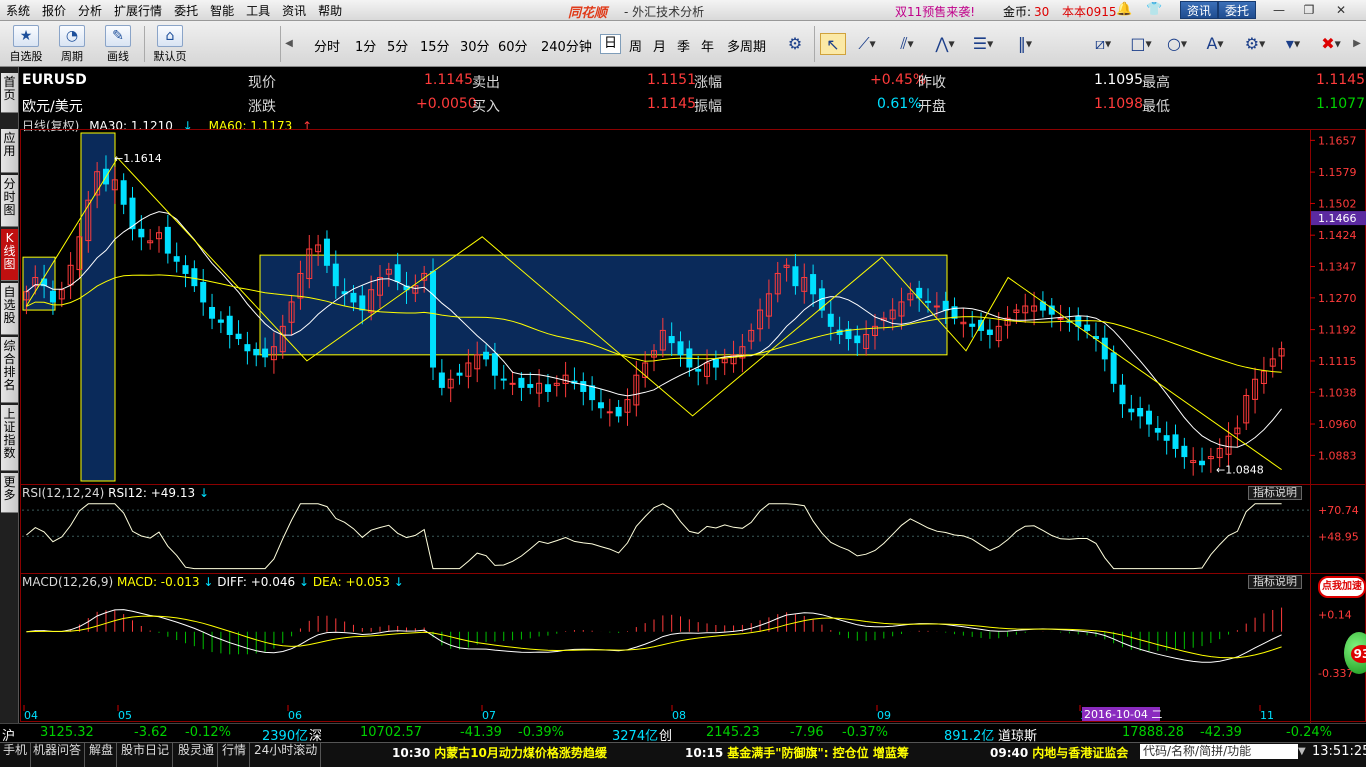 Image resolution: width=1366 pixels, height=767 pixels. Describe the element at coordinates (1337, 298) in the screenshot. I see `y-tick-label: 1.1270` at that location.